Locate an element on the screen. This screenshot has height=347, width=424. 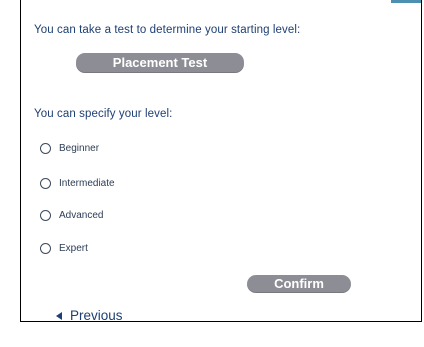
level-option-label: Beginner is located at coordinates (79, 148).